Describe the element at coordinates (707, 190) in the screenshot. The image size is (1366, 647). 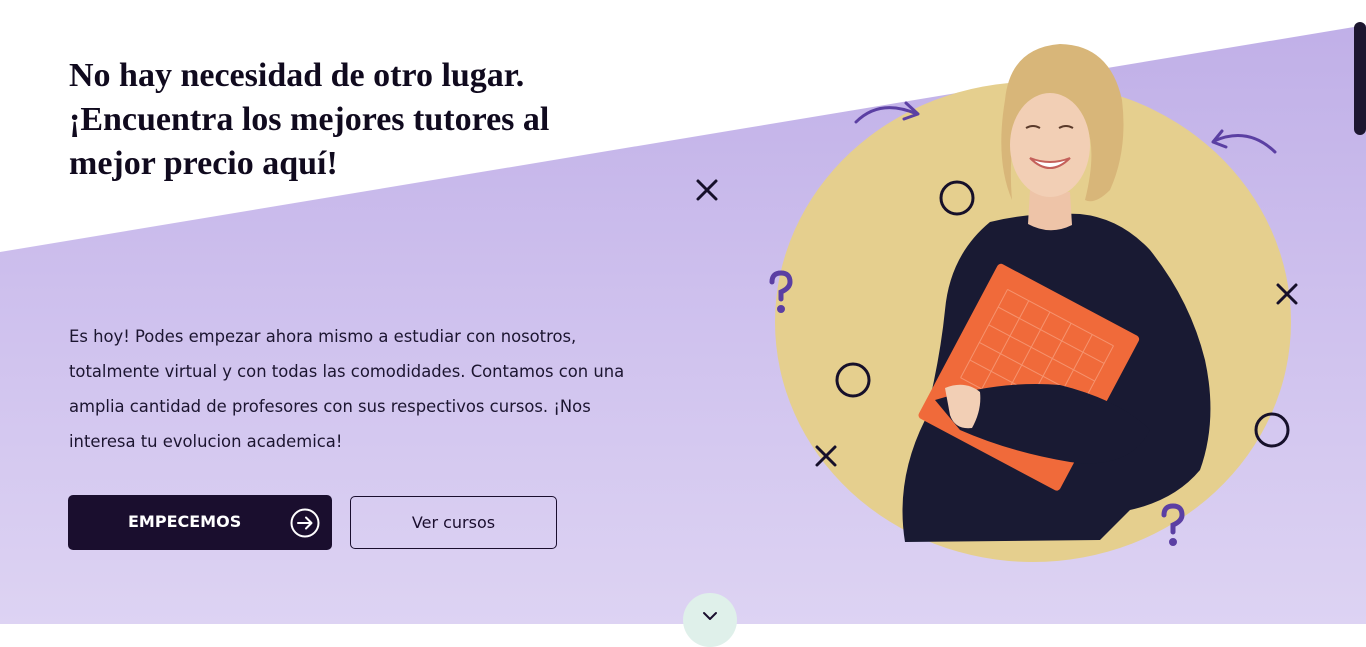
I see `x-mark-icon` at that location.